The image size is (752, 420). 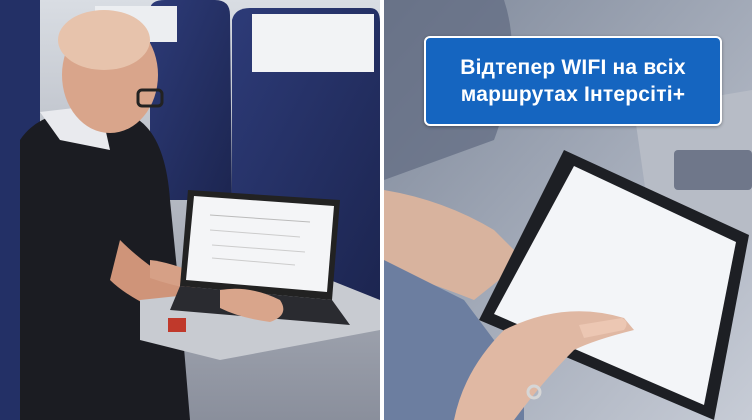 I want to click on banner-line-1: Відтепер WIFI на всіх, so click(x=573, y=67).